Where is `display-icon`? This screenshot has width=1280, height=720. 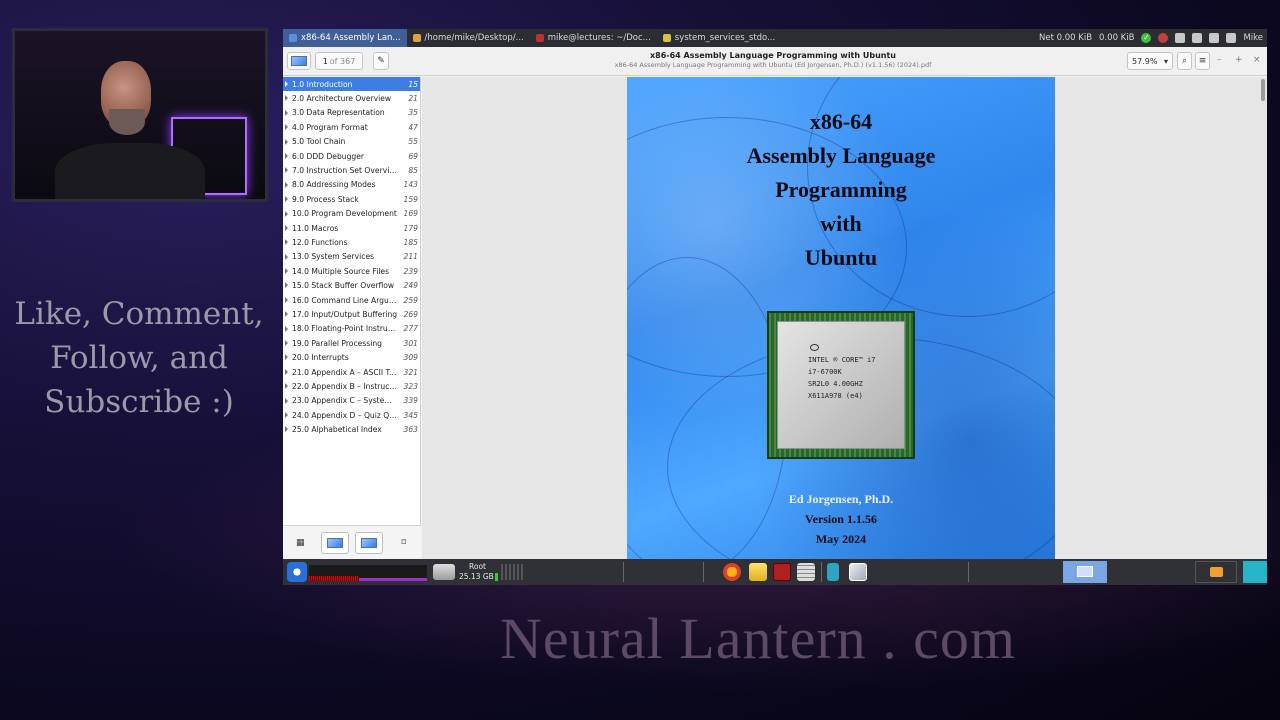
display-icon is located at coordinates (1197, 38).